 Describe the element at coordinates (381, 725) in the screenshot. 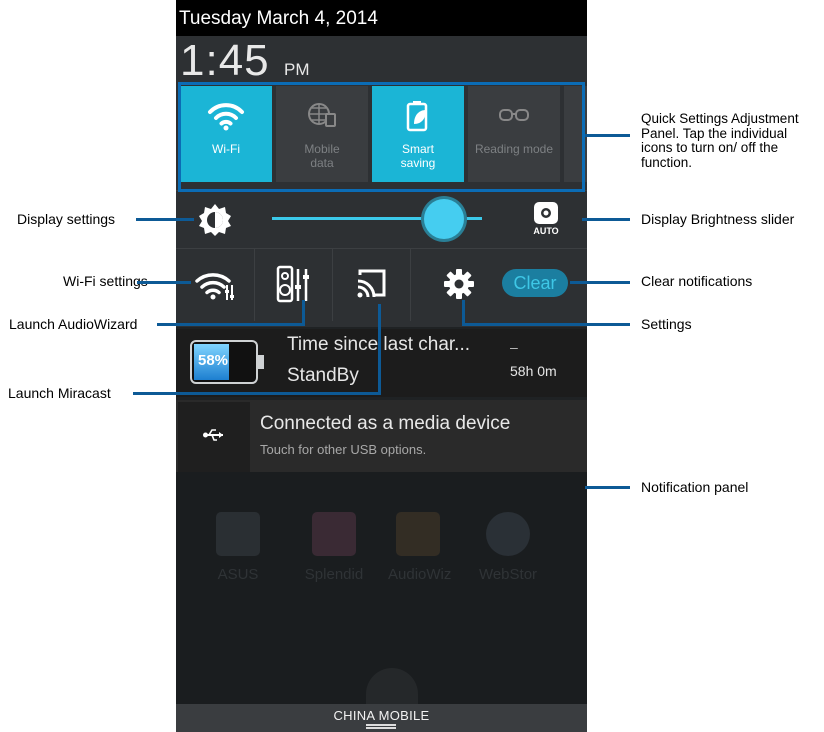

I see `drag-handle-icon` at that location.